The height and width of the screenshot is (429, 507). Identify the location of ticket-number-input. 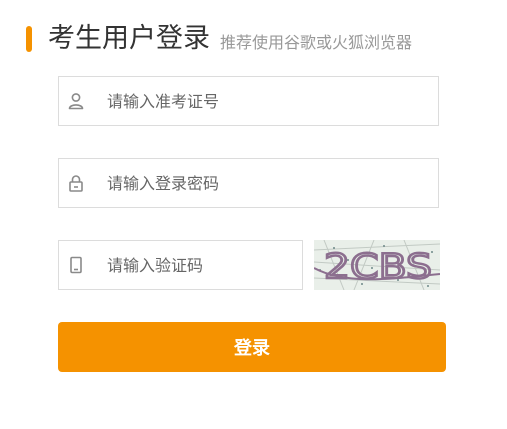
(272, 101).